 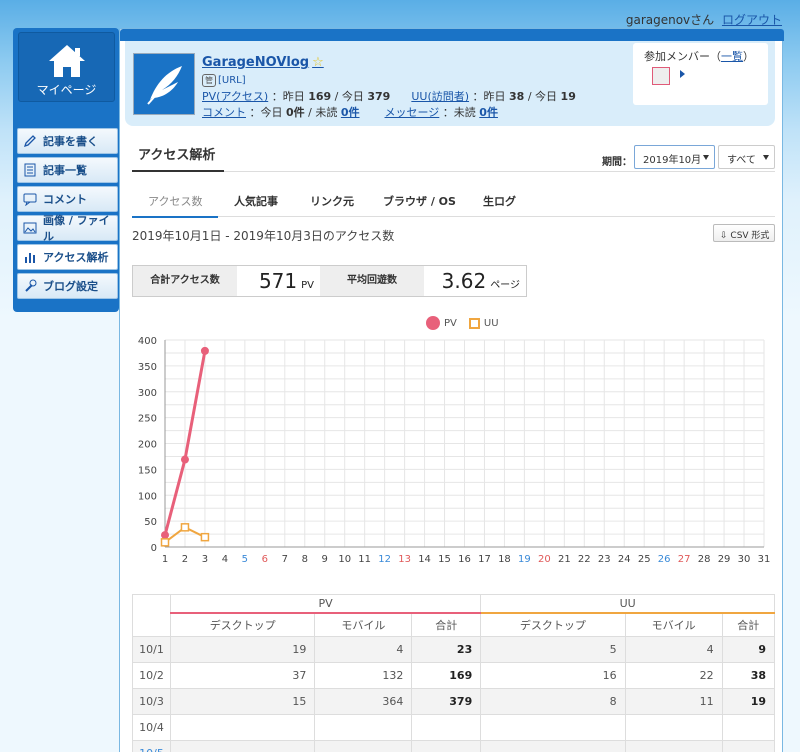 I want to click on table-row: 10/1 19 4 23 5 4 9, so click(x=454, y=649).